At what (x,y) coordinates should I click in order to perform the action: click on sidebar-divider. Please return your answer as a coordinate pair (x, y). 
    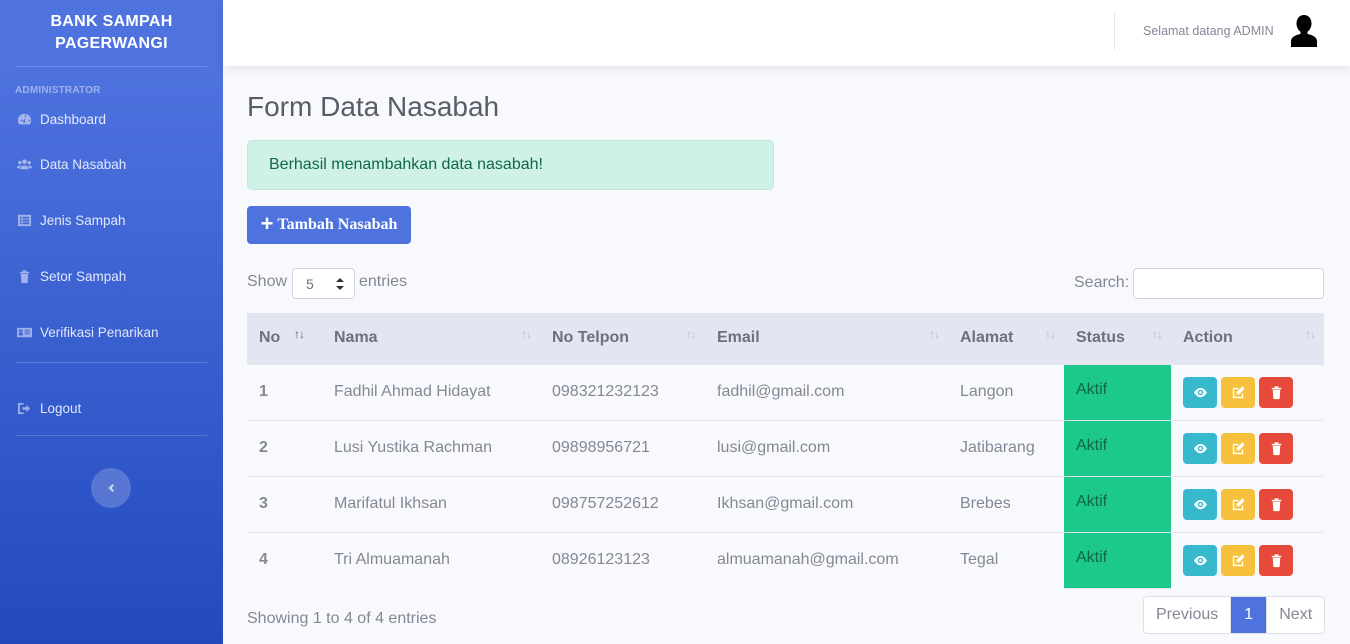
    Looking at the image, I should click on (111, 435).